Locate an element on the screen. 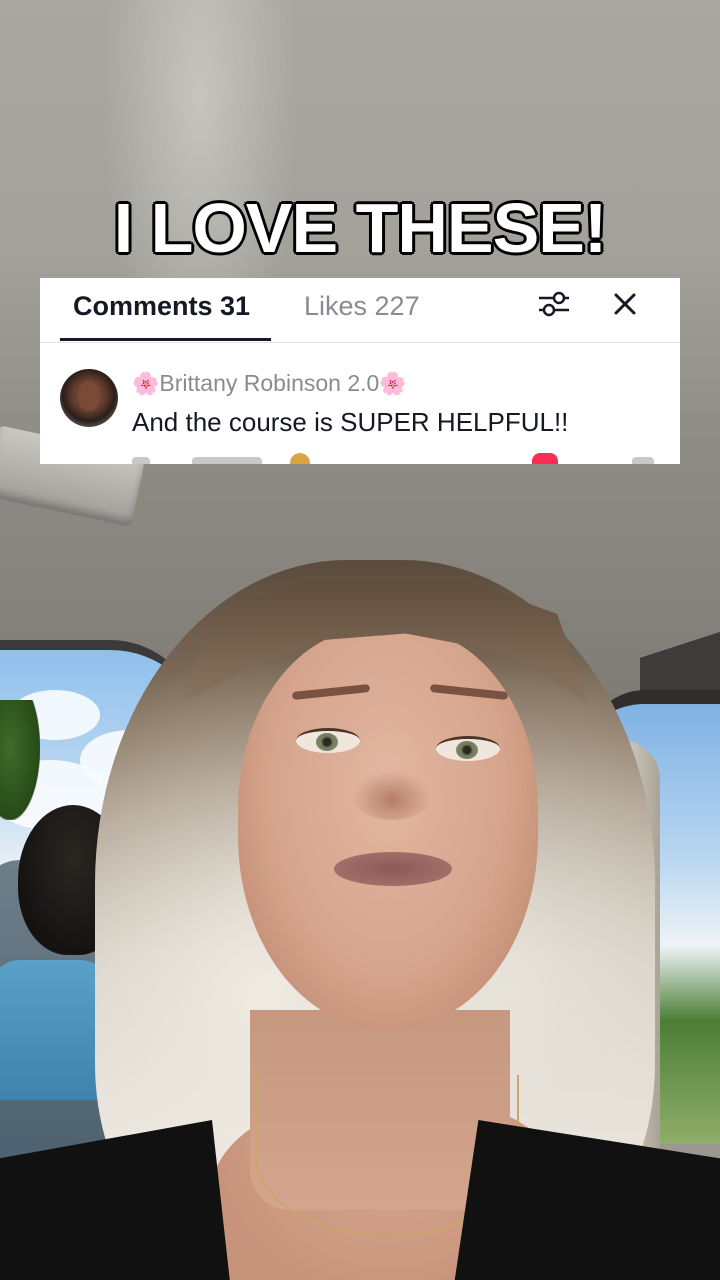 The width and height of the screenshot is (720, 1280). heart-icon is located at coordinates (545, 458).